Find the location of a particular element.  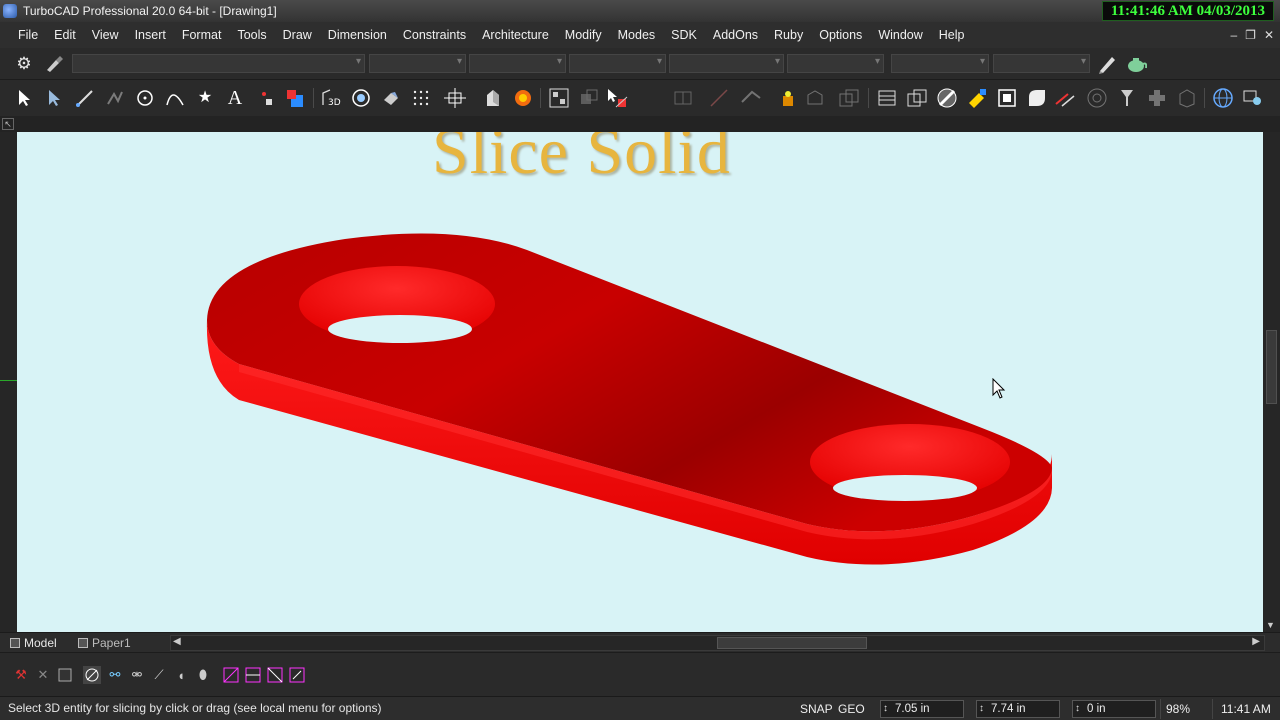

menu-edit: Edit is located at coordinates (65, 35).